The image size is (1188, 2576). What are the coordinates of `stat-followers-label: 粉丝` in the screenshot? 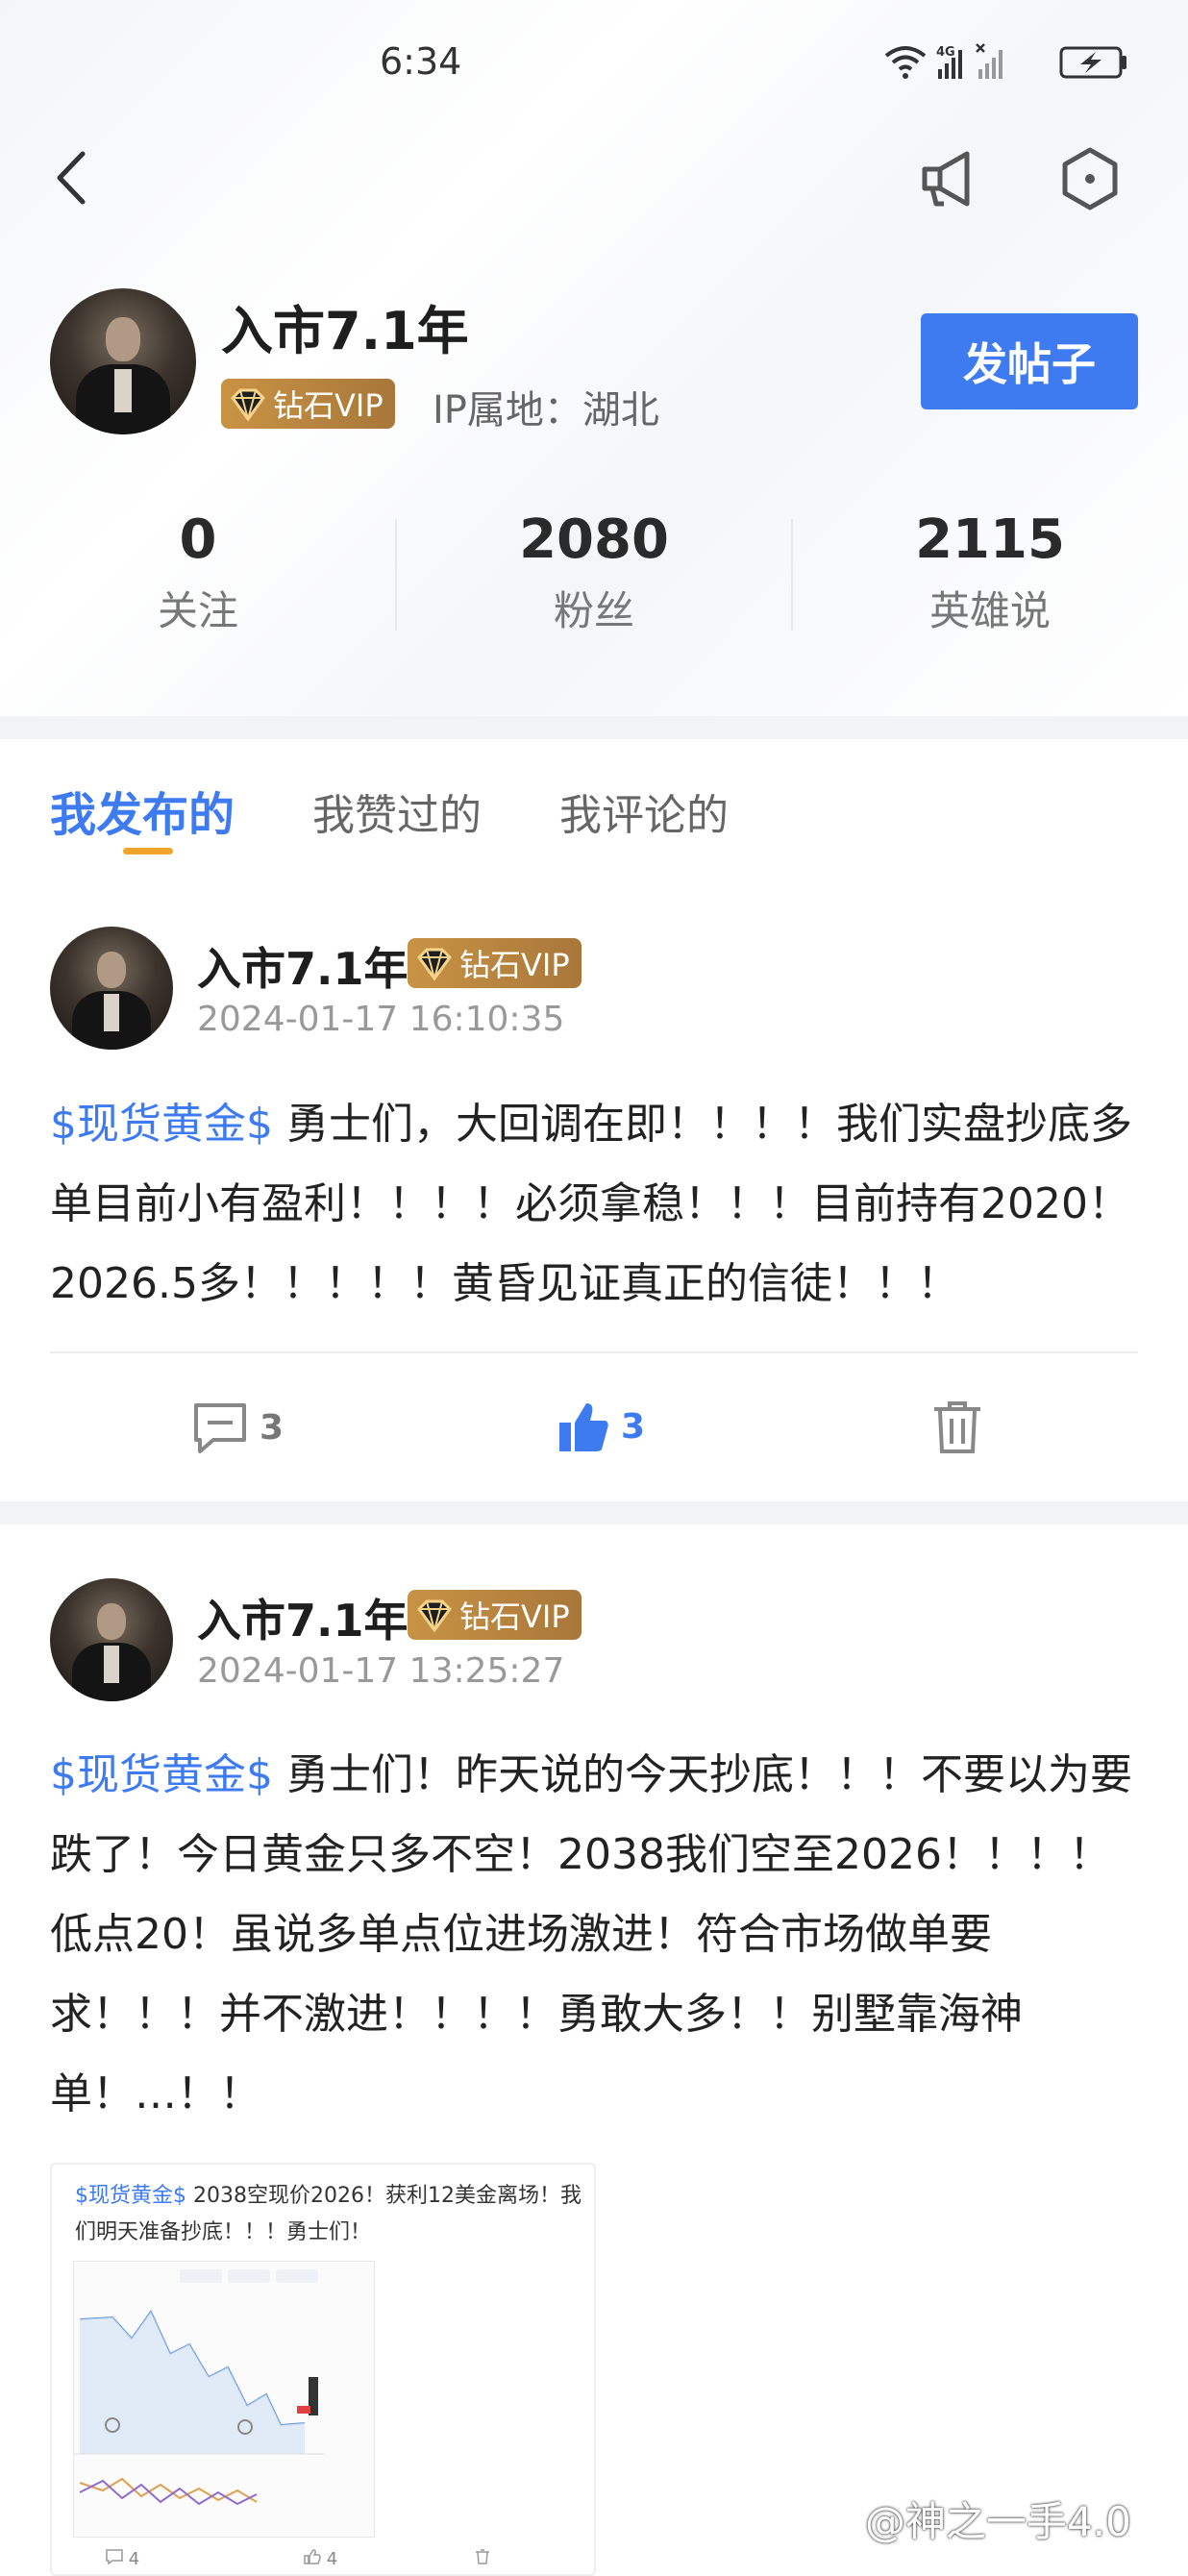 It's located at (594, 610).